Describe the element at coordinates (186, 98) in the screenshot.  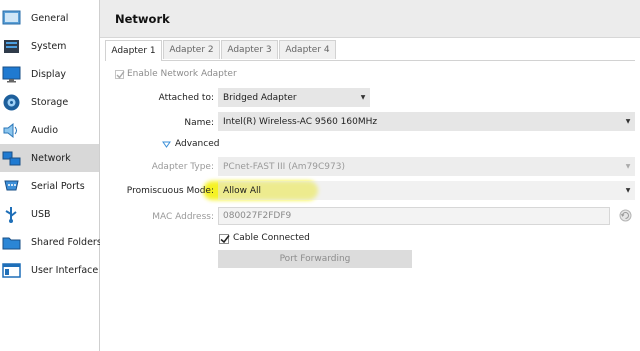
I see `attached-to-label: Attached to:` at that location.